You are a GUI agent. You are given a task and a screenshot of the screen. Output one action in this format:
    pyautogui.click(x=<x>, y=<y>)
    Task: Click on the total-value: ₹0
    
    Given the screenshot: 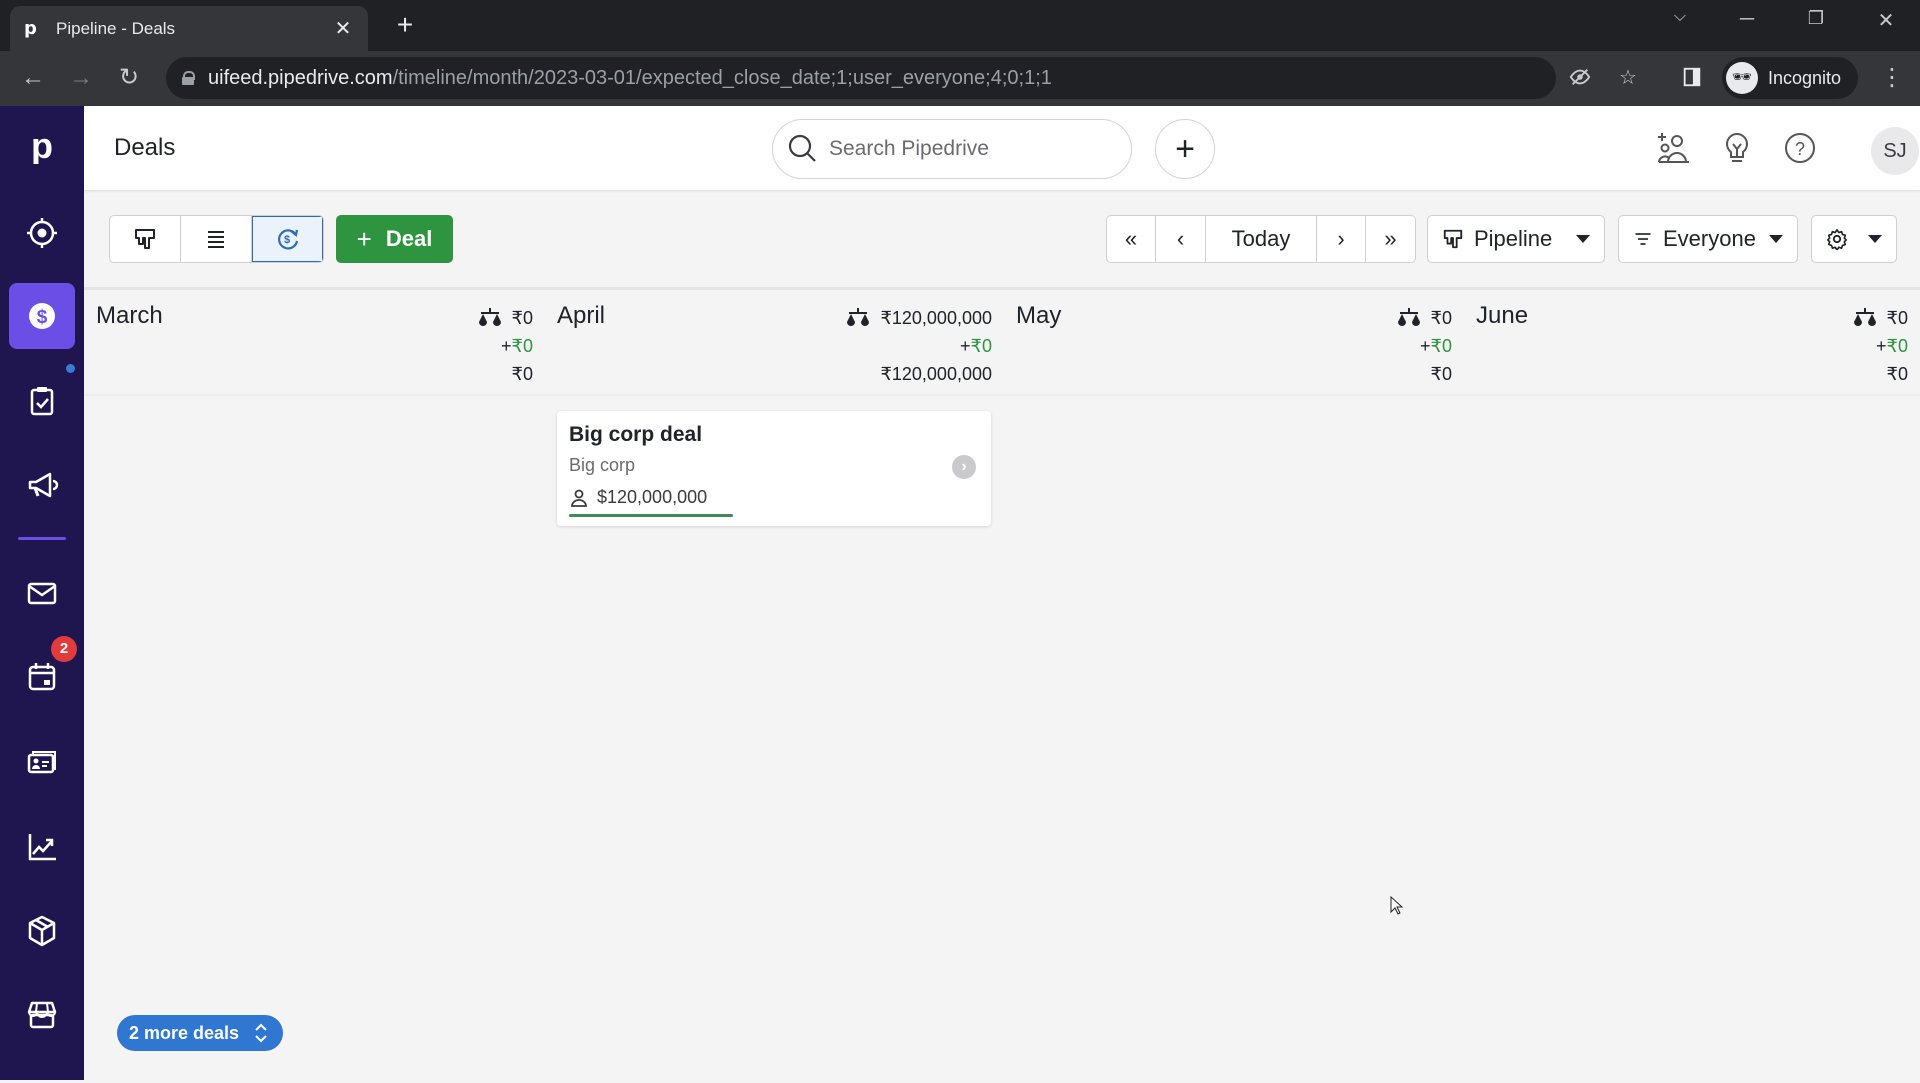 What is the action you would take?
    pyautogui.click(x=1897, y=374)
    